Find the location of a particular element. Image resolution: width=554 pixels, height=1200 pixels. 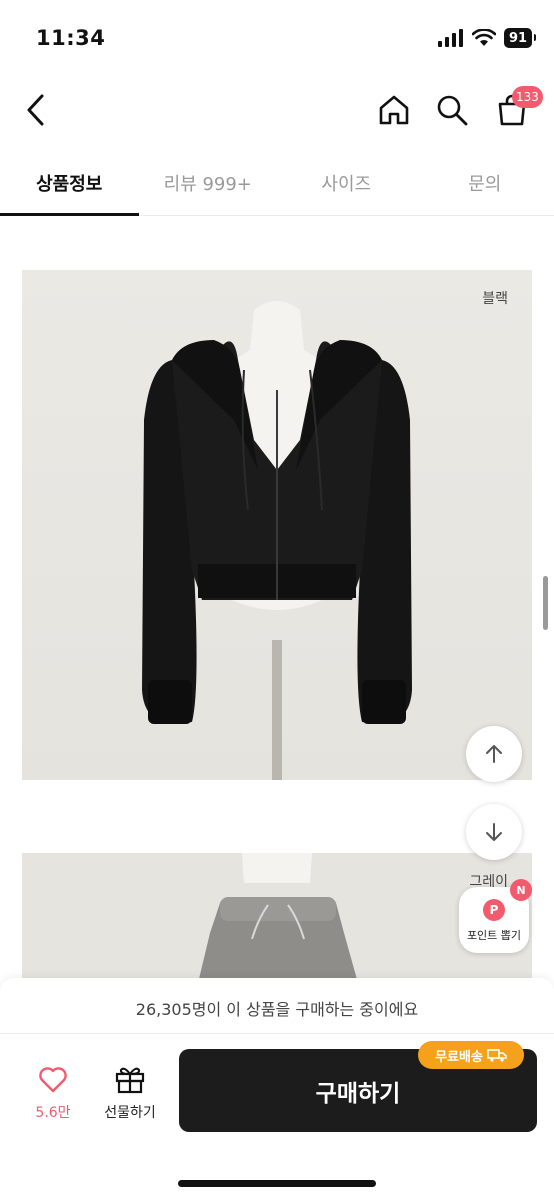

cart-button: 133 is located at coordinates (515, 110).